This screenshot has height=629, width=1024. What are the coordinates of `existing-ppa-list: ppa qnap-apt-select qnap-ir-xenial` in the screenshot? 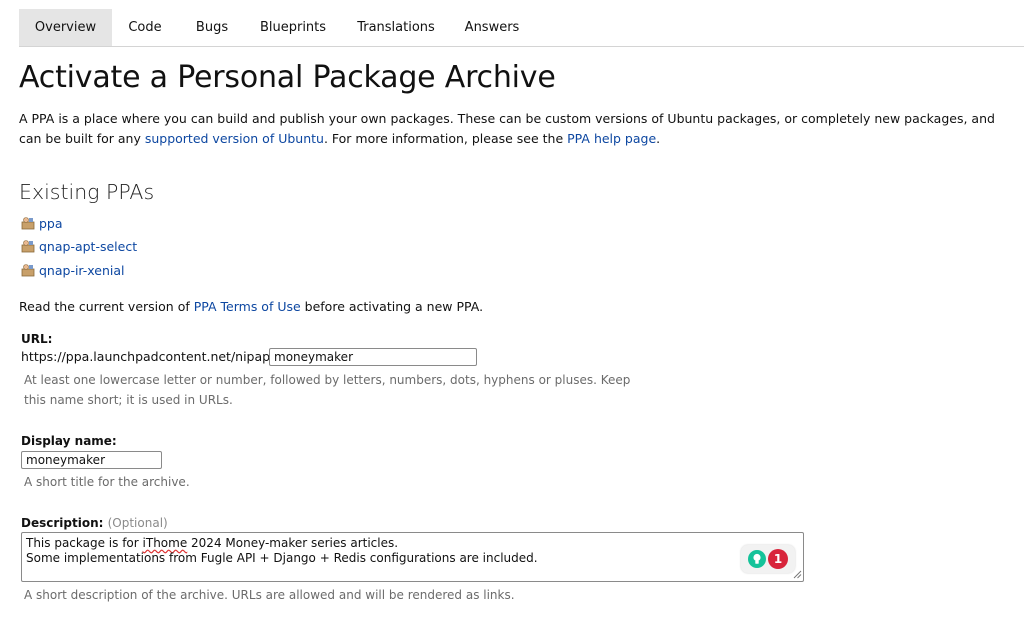 It's located at (79, 249).